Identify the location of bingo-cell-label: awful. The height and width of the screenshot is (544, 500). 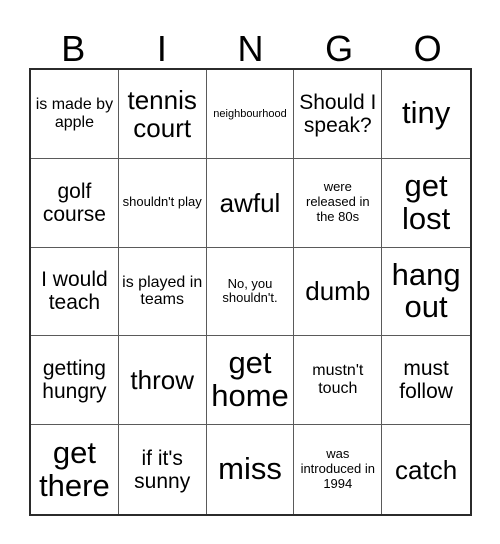
(250, 202).